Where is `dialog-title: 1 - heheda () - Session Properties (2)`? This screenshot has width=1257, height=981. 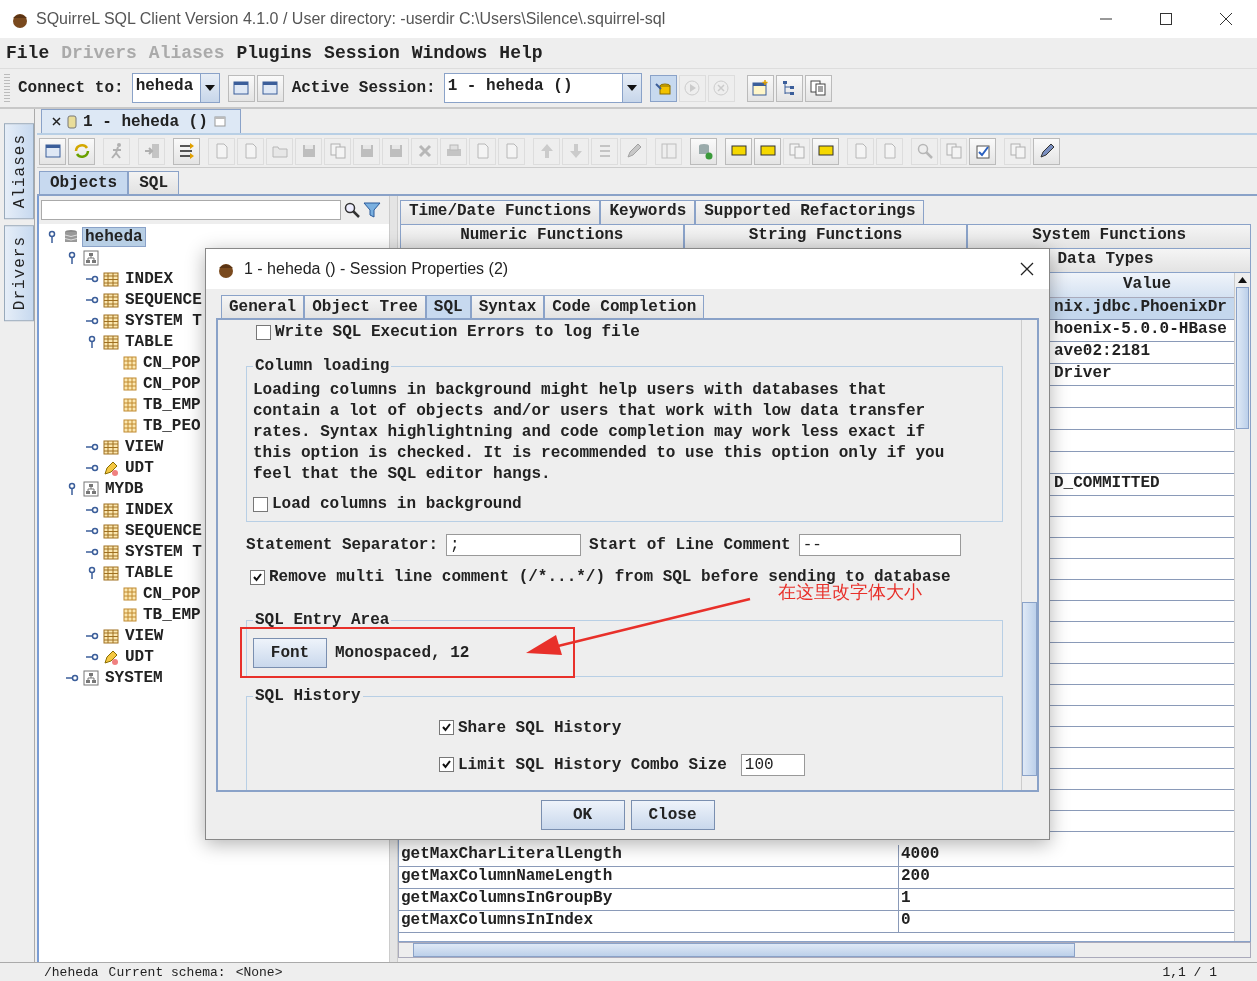
dialog-title: 1 - heheda () - Session Properties (2) is located at coordinates (376, 269).